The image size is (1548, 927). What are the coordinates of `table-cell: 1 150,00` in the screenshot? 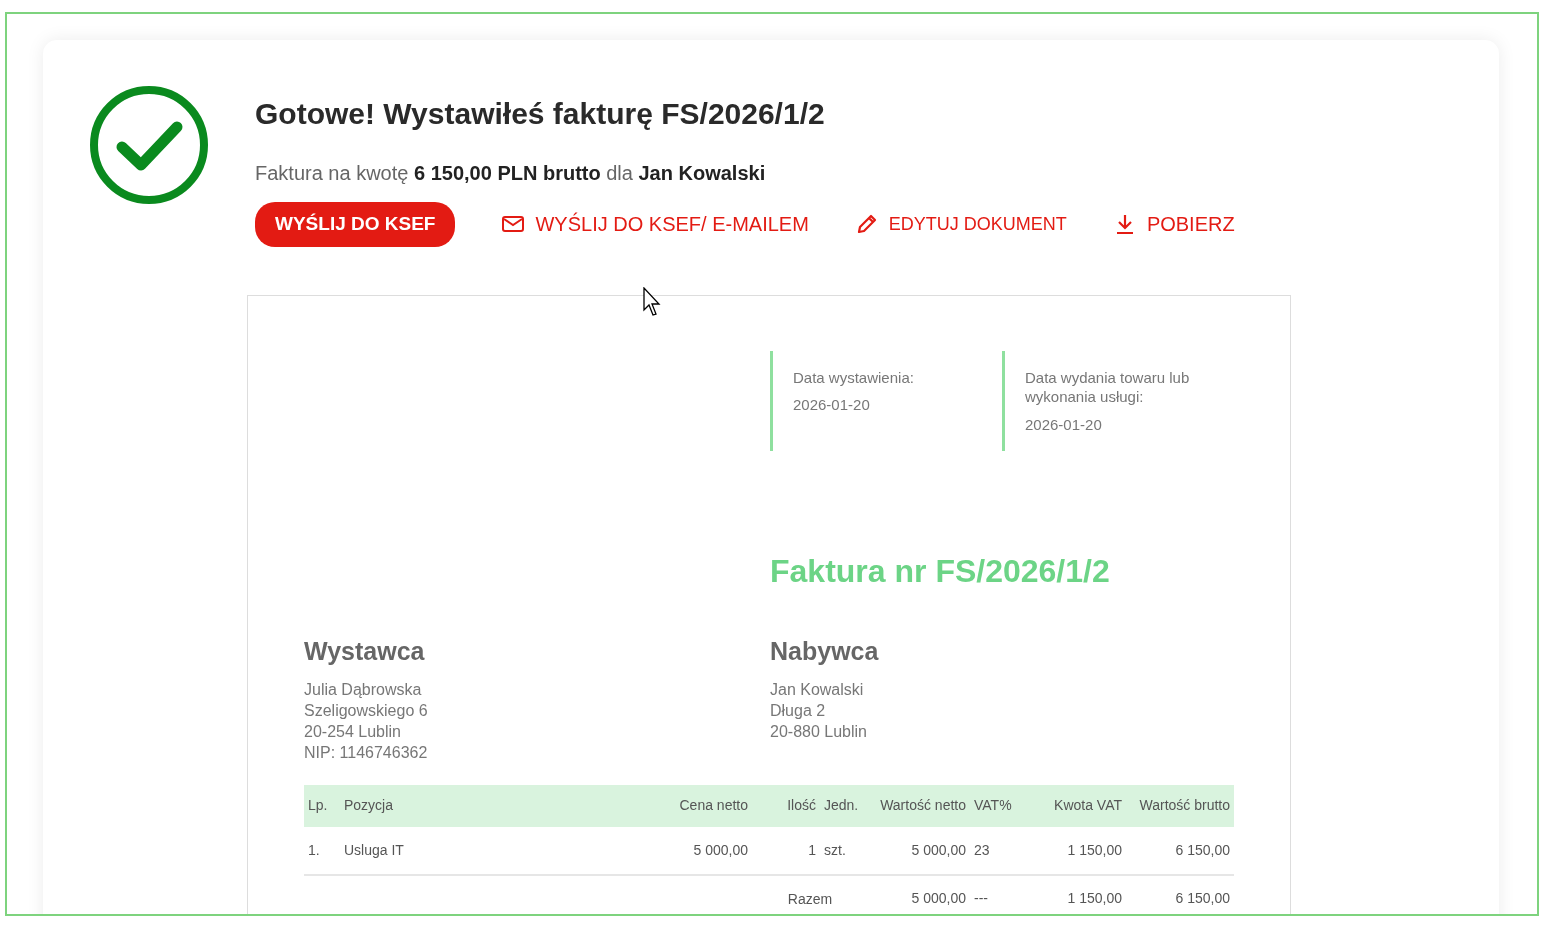 It's located at (1073, 850).